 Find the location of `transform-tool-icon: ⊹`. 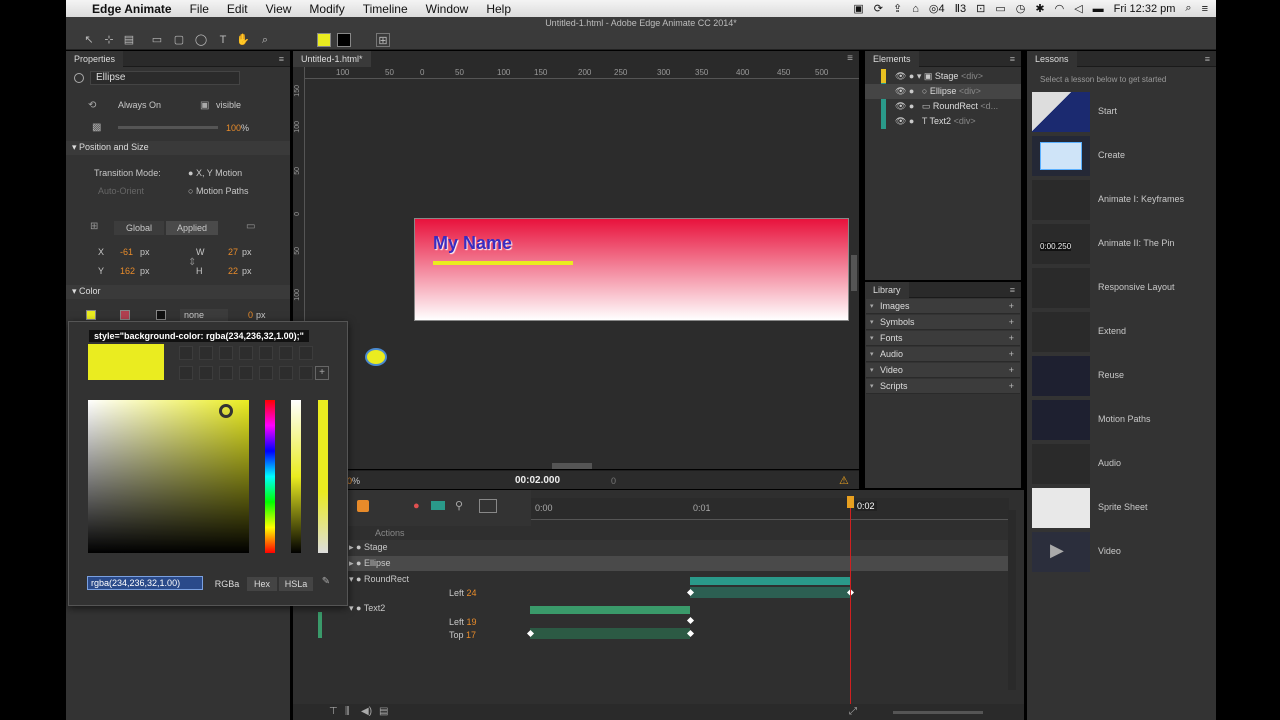

transform-tool-icon: ⊹ is located at coordinates (109, 40).